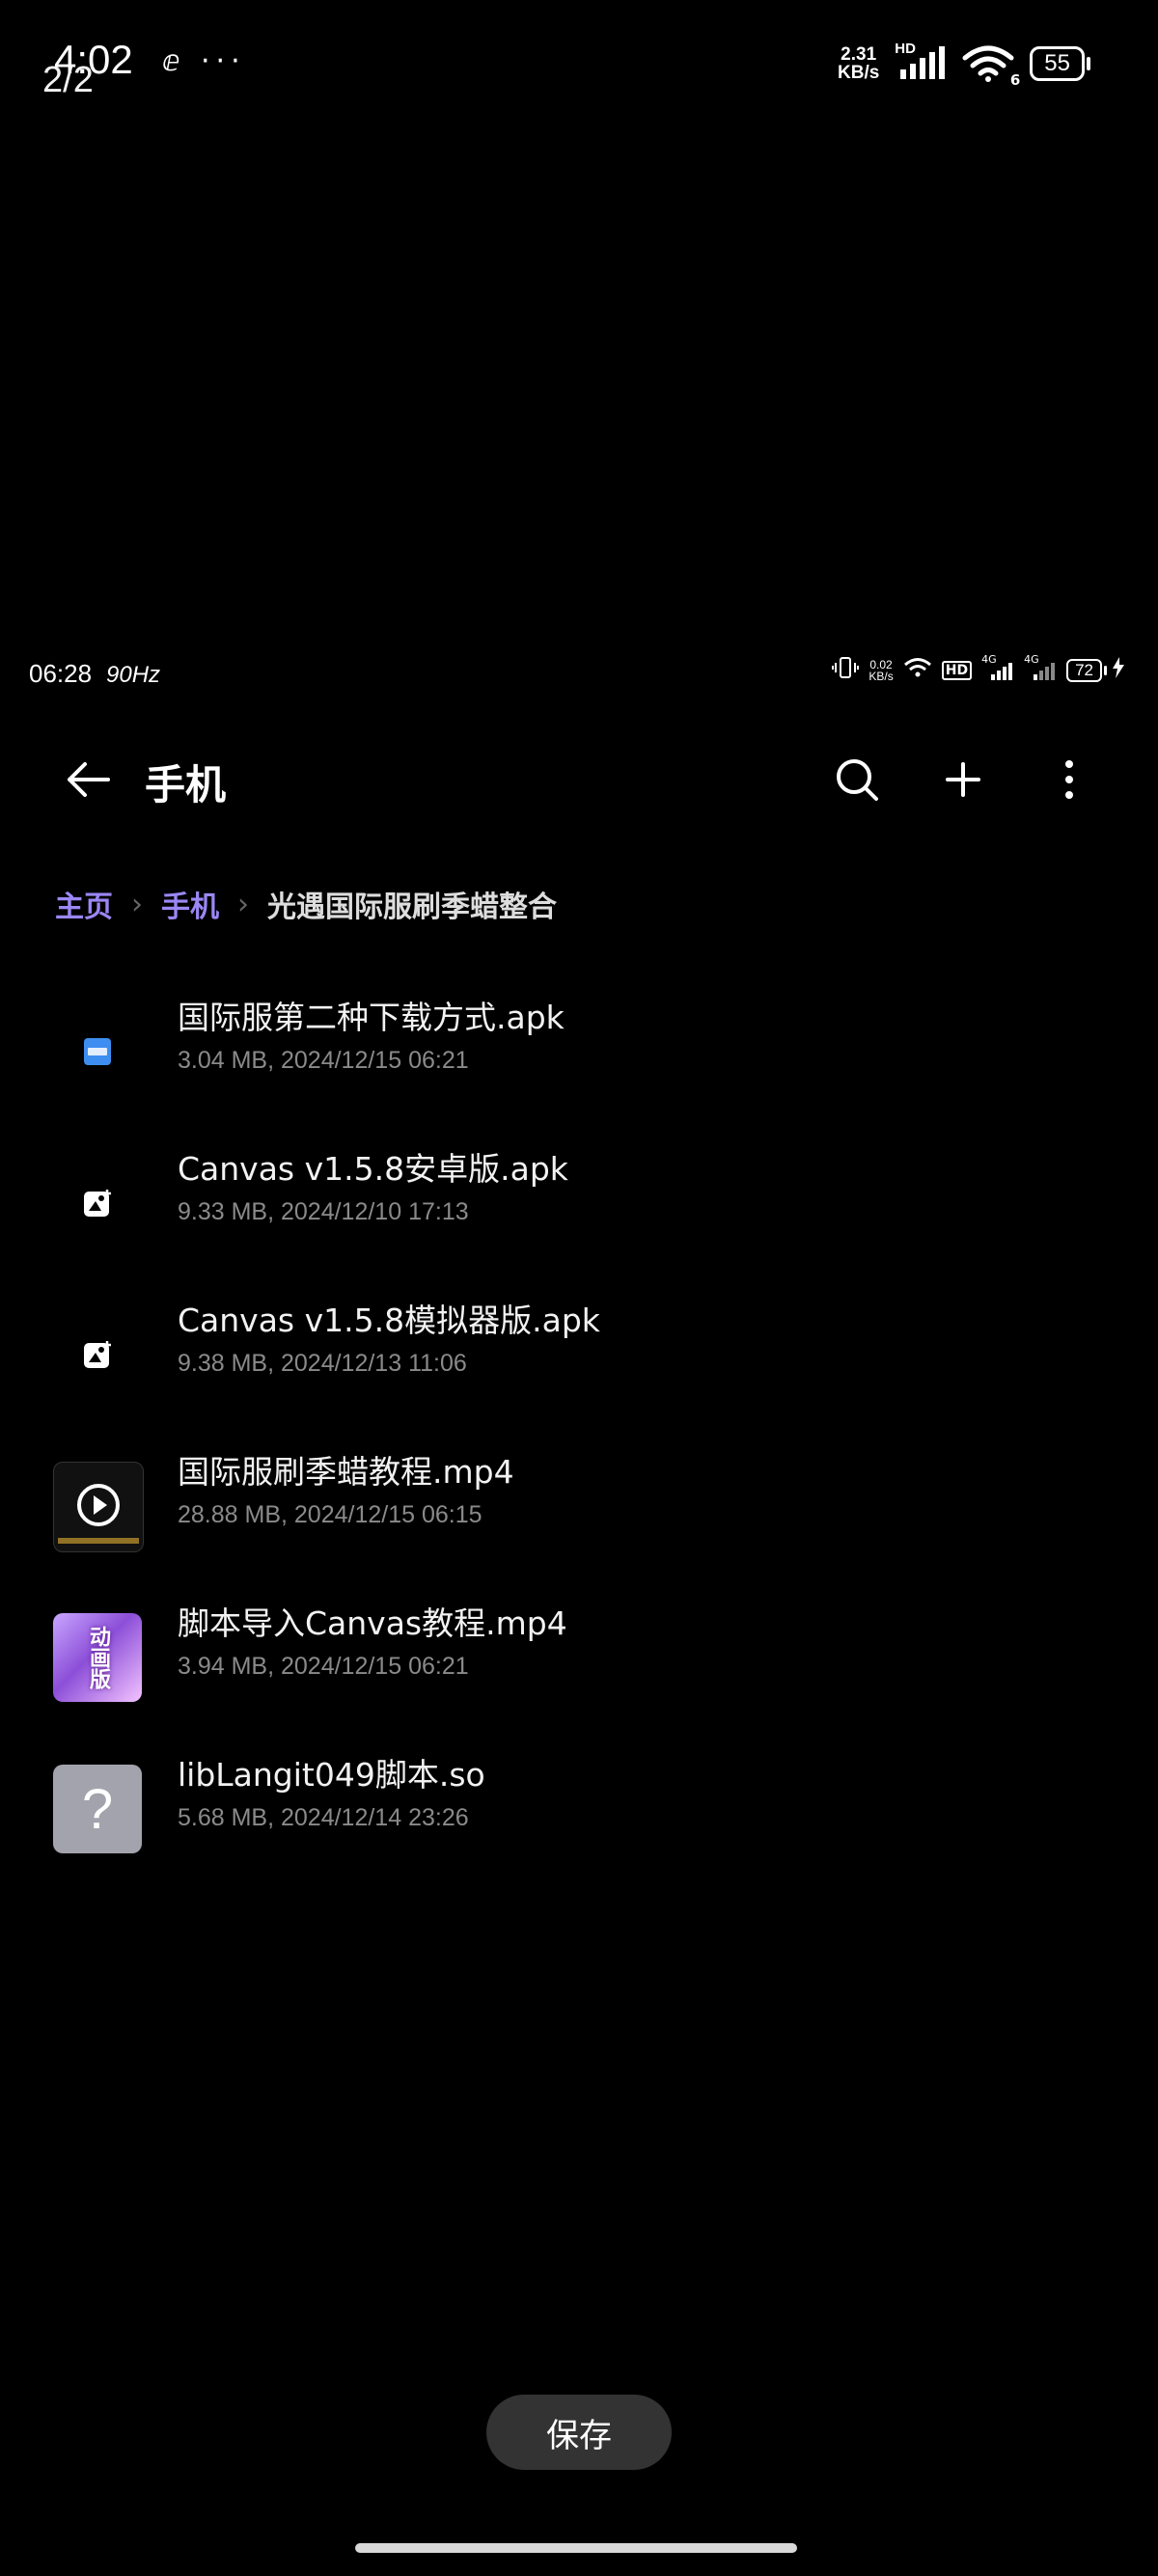  I want to click on home-indicator, so click(576, 2548).